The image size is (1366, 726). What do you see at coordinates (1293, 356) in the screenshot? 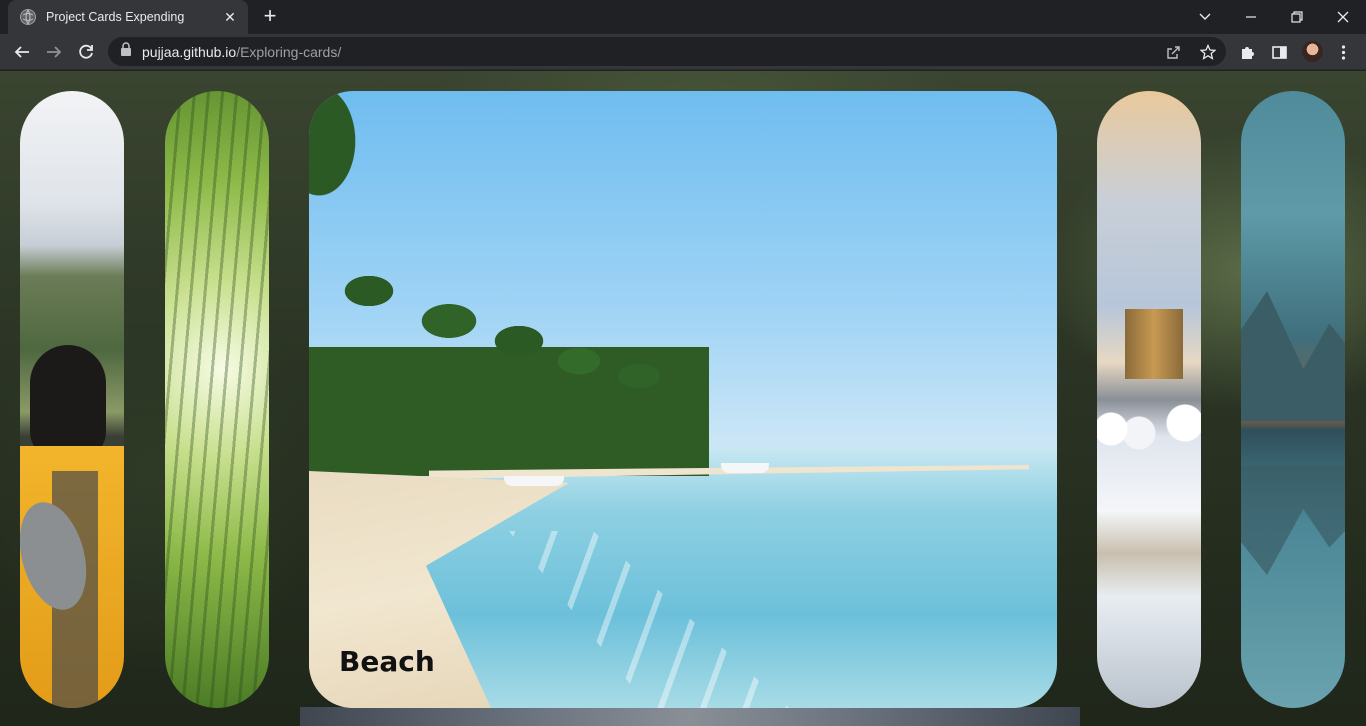
I see `mountain` at bounding box center [1293, 356].